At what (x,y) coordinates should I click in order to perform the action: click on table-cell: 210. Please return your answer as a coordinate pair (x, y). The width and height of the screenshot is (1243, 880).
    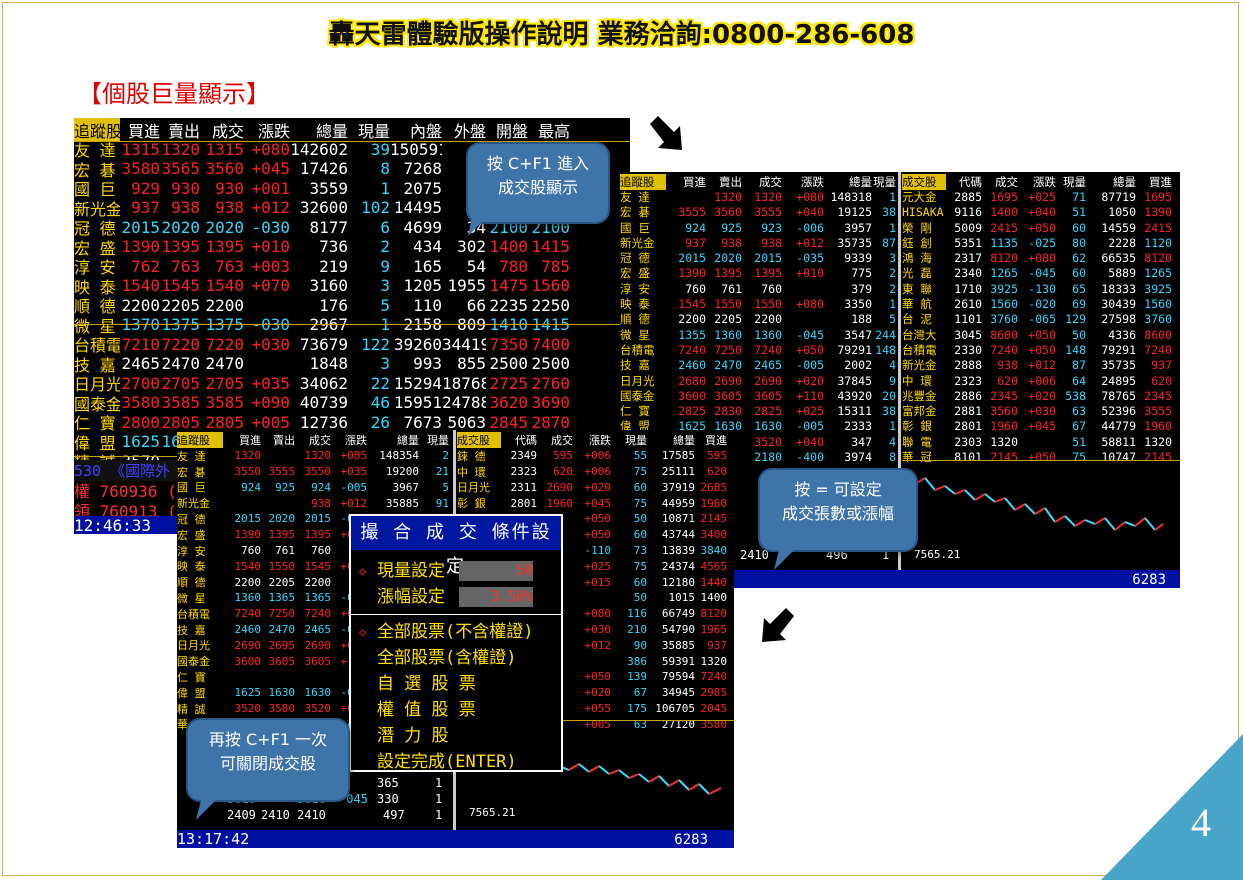
    Looking at the image, I should click on (637, 629).